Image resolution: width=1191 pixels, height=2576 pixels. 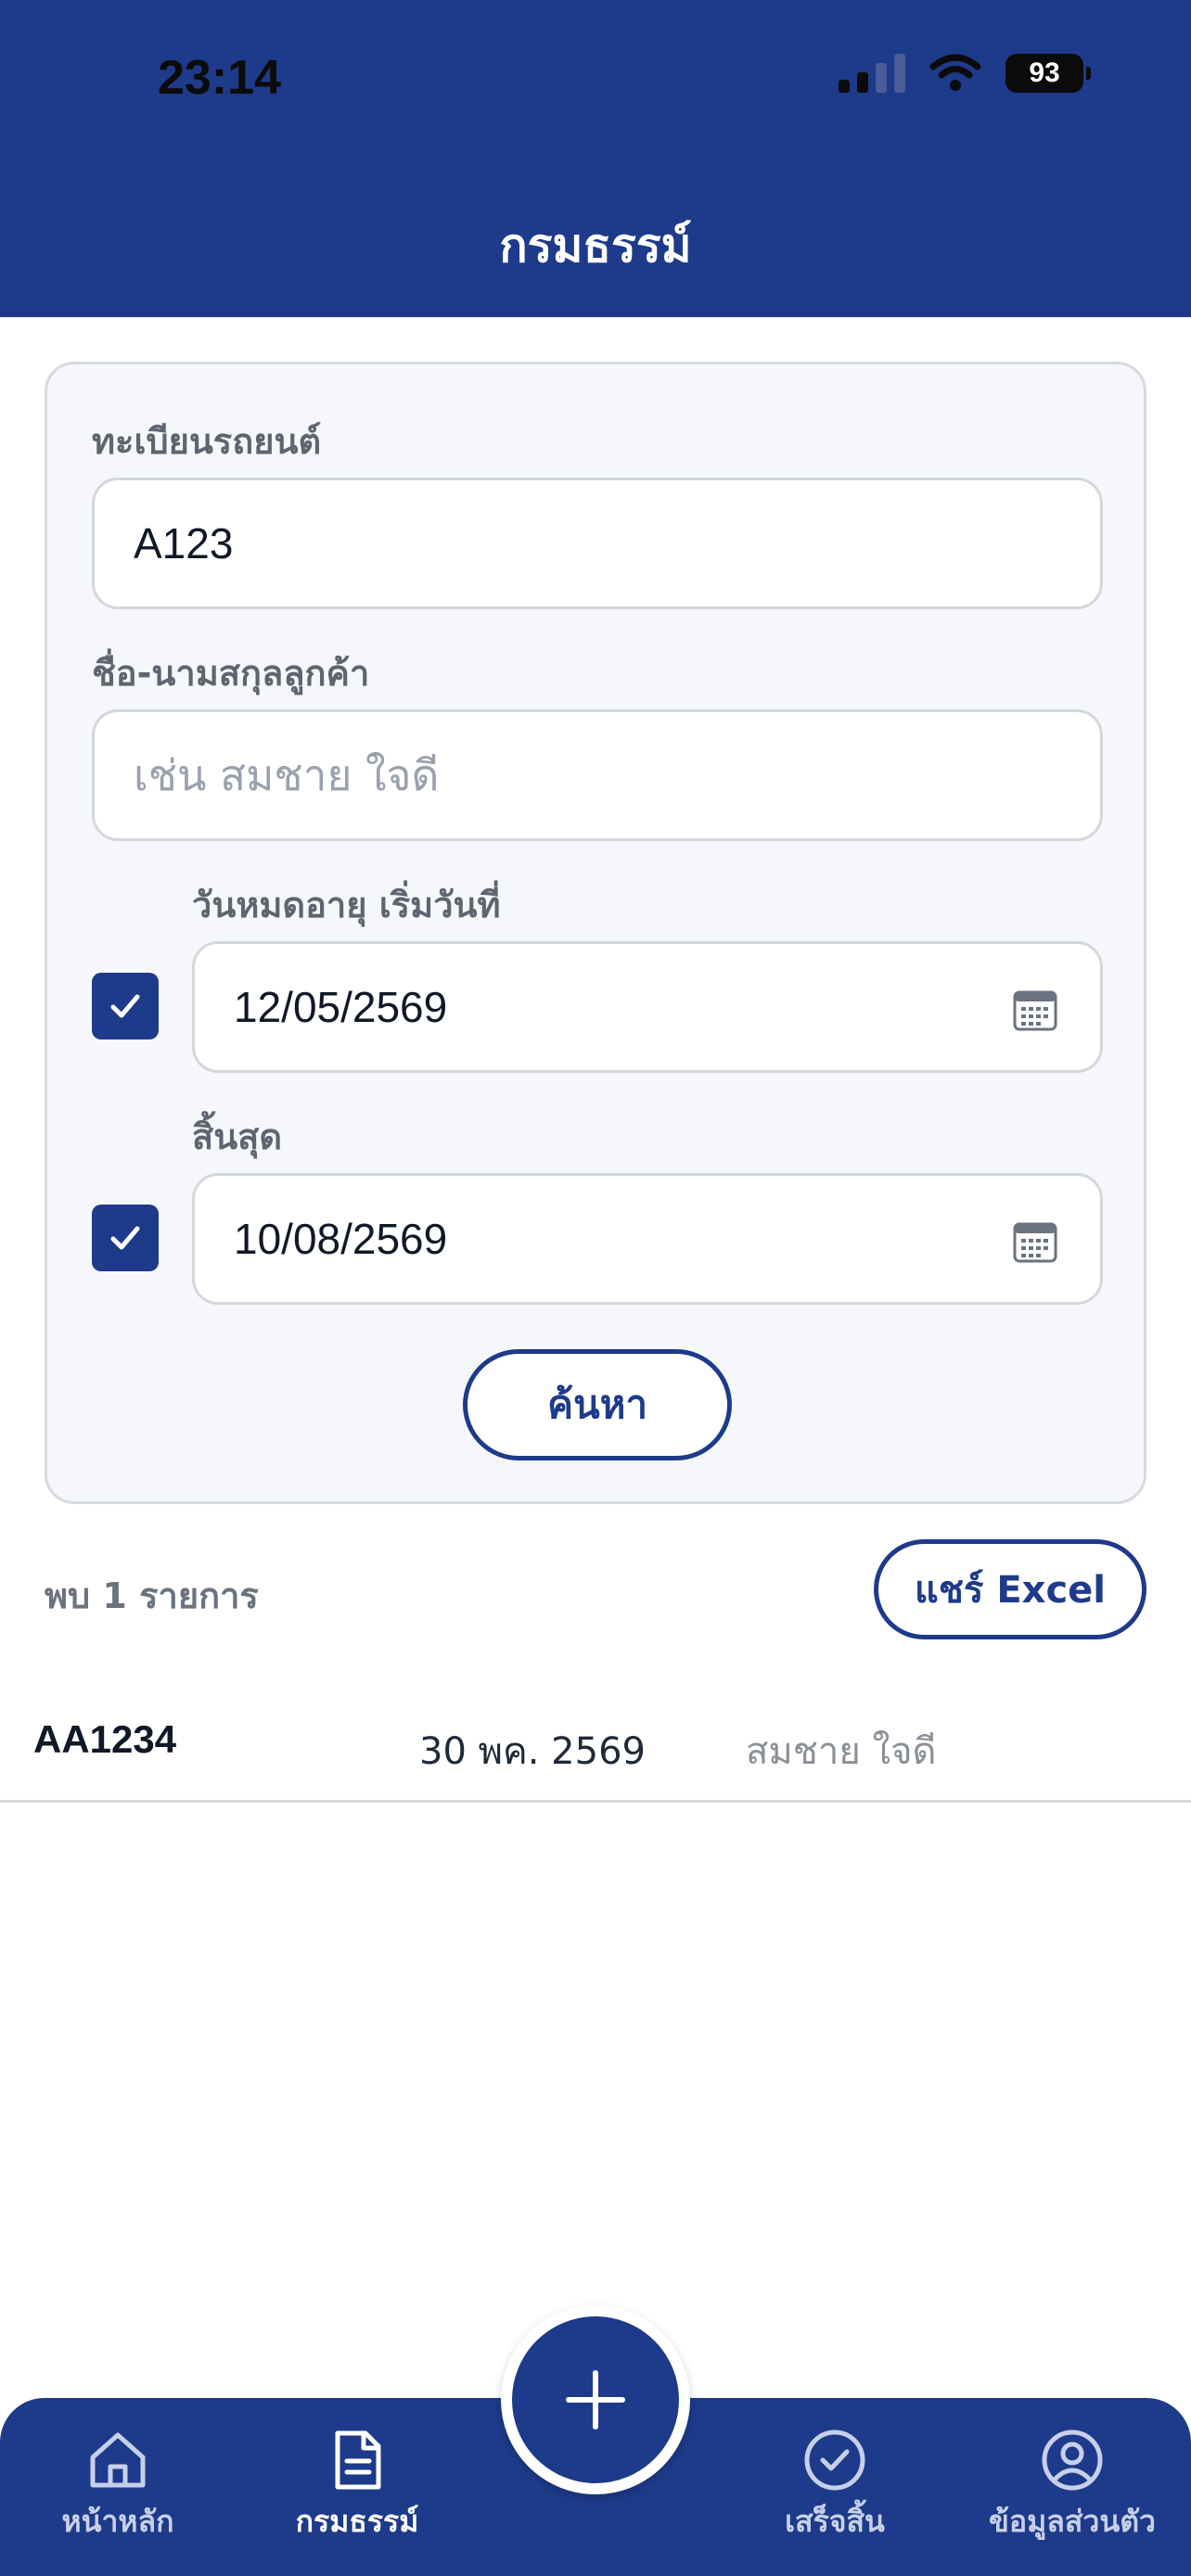 What do you see at coordinates (219, 78) in the screenshot?
I see `status-time: 23:14` at bounding box center [219, 78].